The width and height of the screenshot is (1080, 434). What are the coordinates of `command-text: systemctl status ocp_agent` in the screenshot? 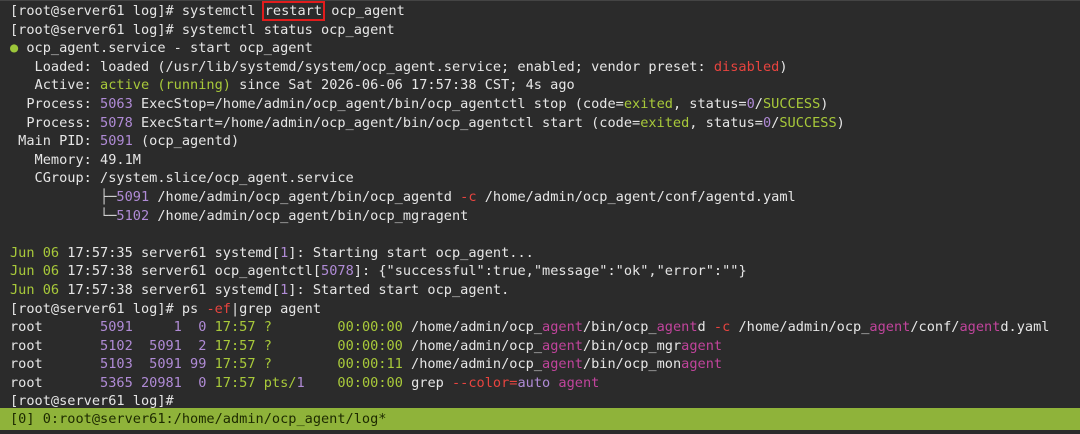 It's located at (284, 29).